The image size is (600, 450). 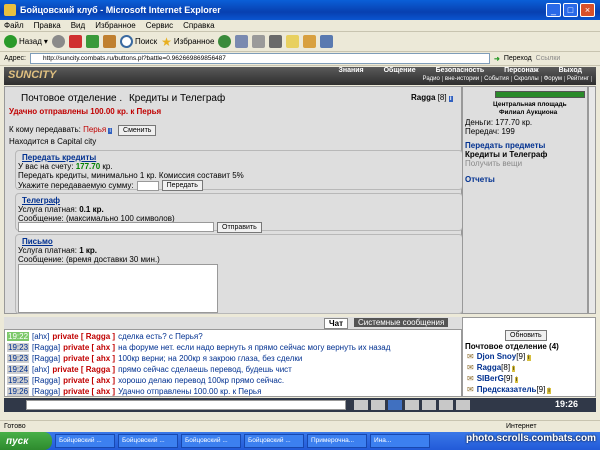 What do you see at coordinates (432, 79) in the screenshot?
I see `subnav-radio: Радио` at bounding box center [432, 79].